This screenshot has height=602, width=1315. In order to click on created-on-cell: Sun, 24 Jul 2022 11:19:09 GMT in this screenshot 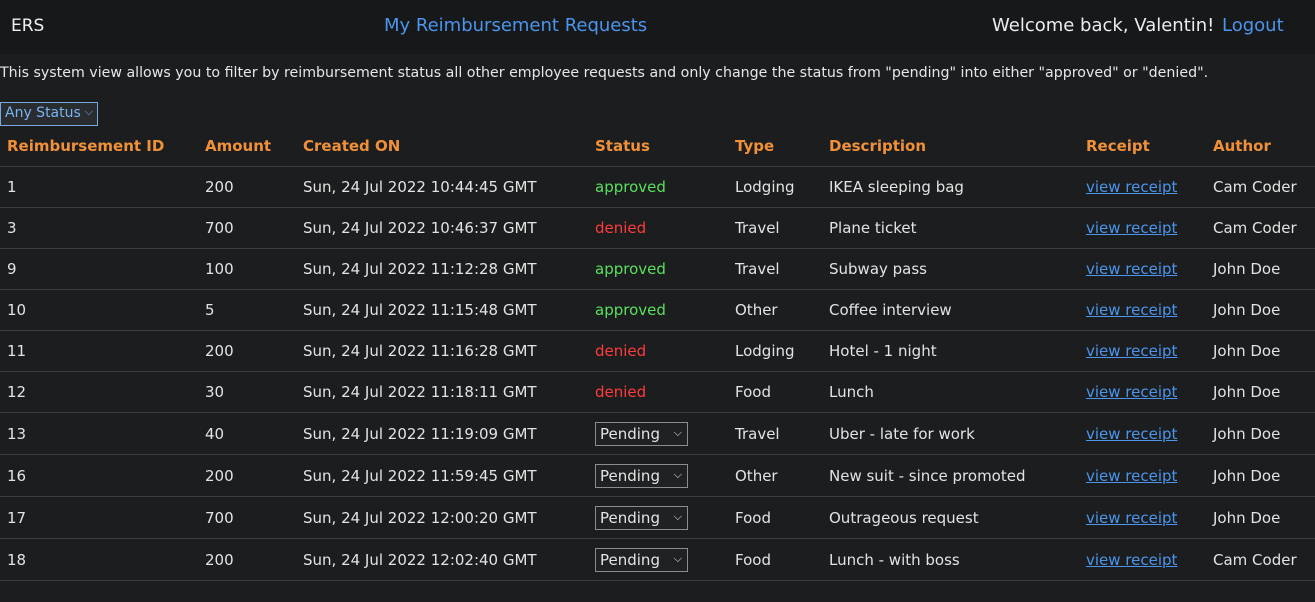, I will do `click(442, 433)`.